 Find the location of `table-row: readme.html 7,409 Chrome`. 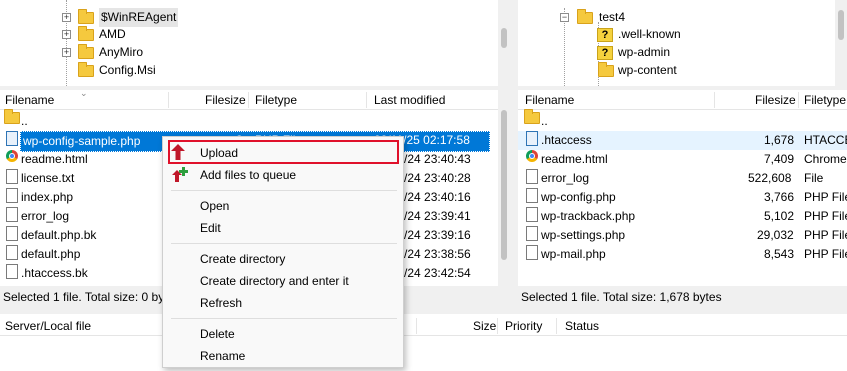

table-row: readme.html 7,409 Chrome is located at coordinates (682, 159).